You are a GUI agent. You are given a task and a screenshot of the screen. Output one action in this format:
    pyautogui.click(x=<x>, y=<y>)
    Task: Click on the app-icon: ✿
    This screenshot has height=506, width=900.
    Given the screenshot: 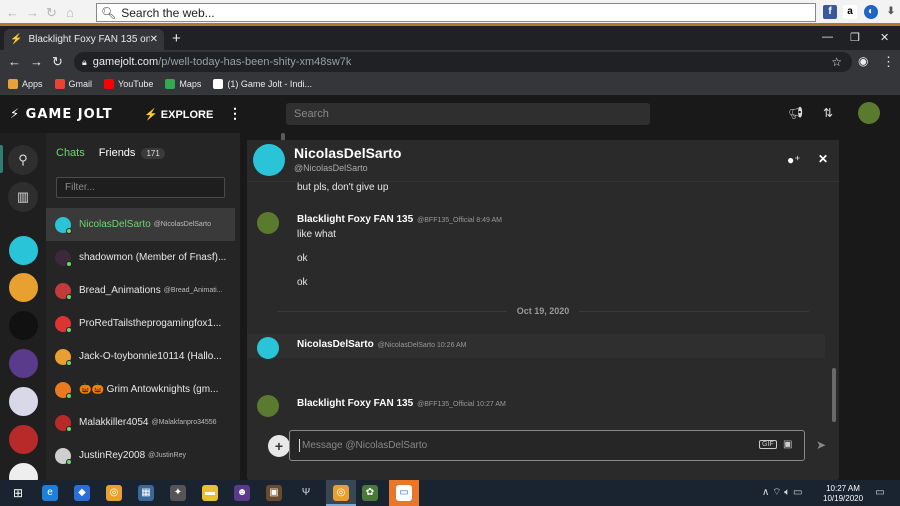 What is the action you would take?
    pyautogui.click(x=370, y=493)
    